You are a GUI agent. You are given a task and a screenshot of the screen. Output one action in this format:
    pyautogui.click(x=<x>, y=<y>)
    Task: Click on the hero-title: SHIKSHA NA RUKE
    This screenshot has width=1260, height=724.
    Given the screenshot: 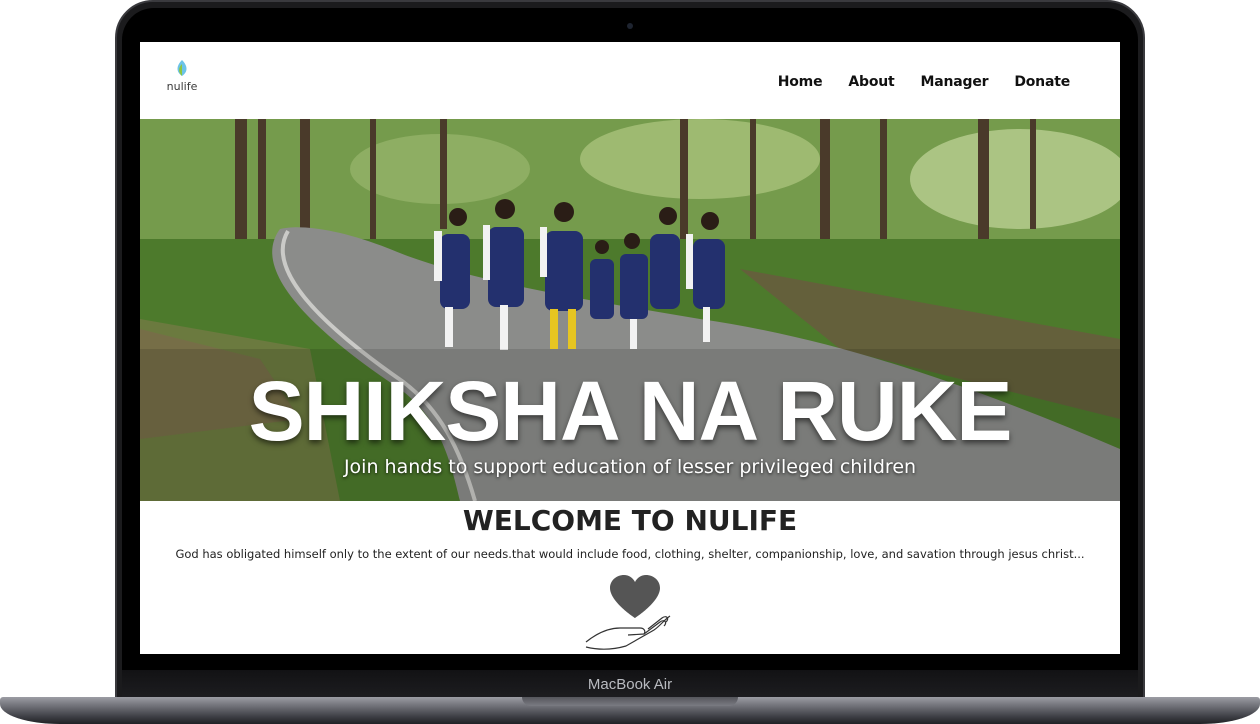 What is the action you would take?
    pyautogui.click(x=630, y=411)
    